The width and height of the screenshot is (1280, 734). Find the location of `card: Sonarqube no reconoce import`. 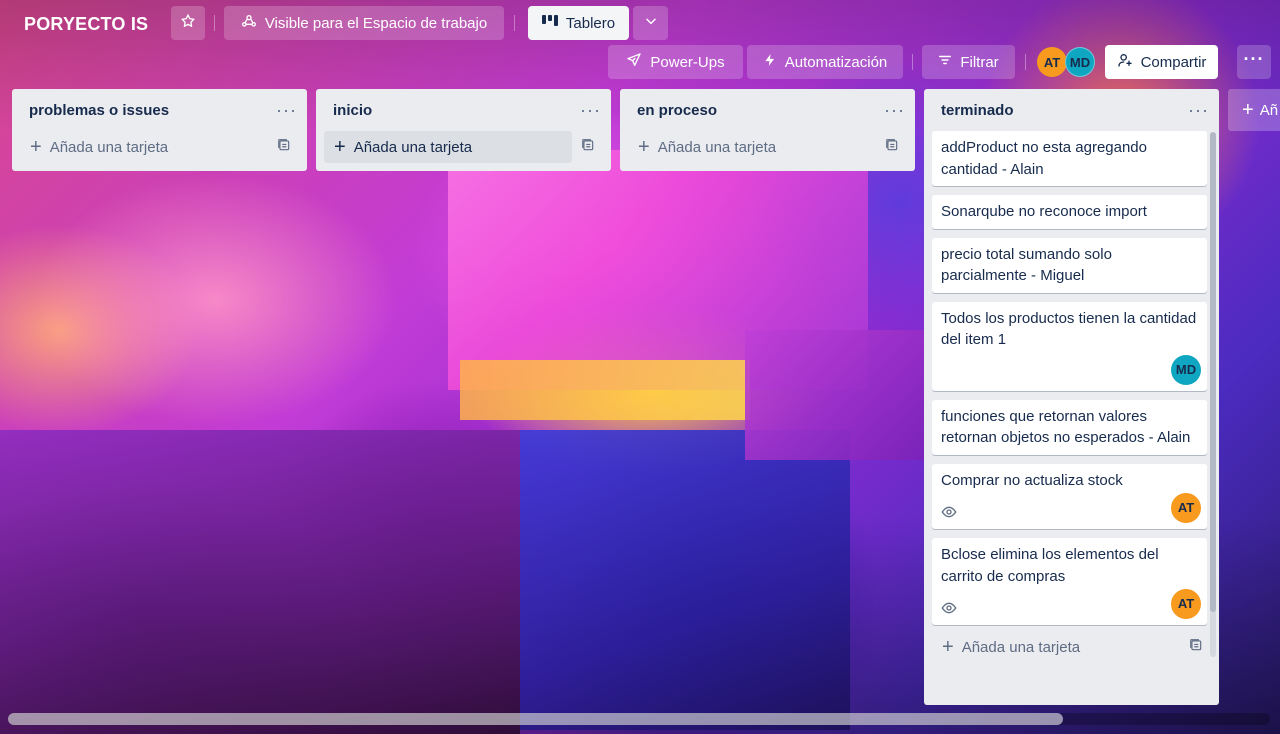

card: Sonarqube no reconoce import is located at coordinates (1069, 212).